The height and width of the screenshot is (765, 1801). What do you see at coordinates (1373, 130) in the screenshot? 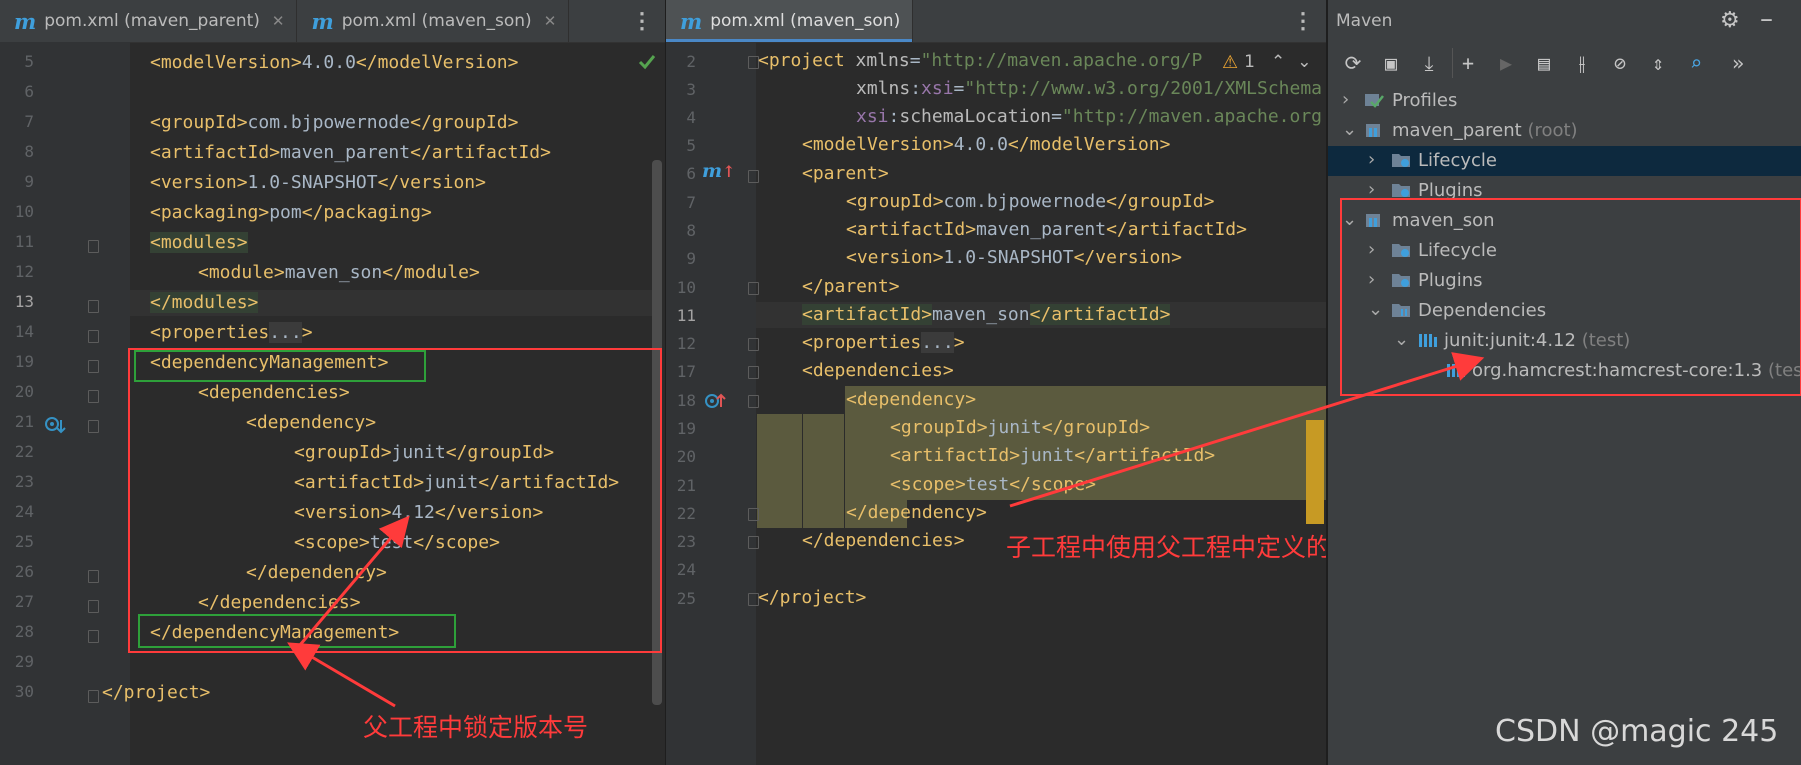
I see `maven-project-icon` at bounding box center [1373, 130].